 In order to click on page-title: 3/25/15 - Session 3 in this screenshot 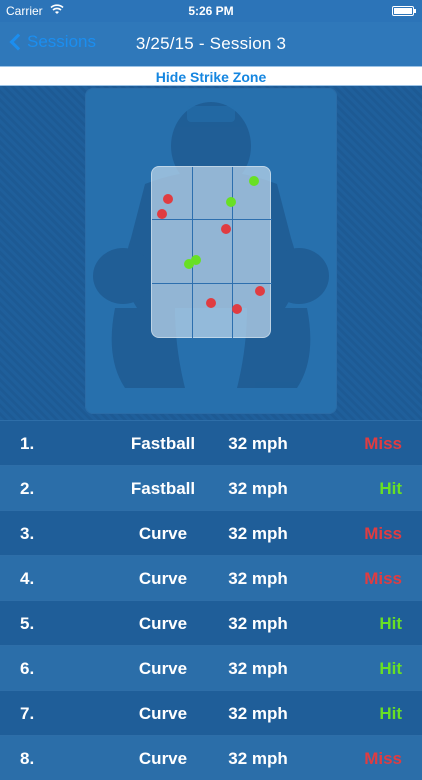, I will do `click(211, 43)`.